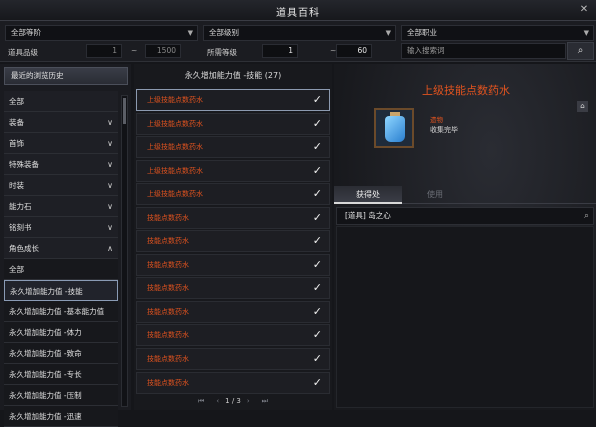 The height and width of the screenshot is (427, 596). Describe the element at coordinates (124, 251) in the screenshot. I see `sidebar-scrollbar` at that location.